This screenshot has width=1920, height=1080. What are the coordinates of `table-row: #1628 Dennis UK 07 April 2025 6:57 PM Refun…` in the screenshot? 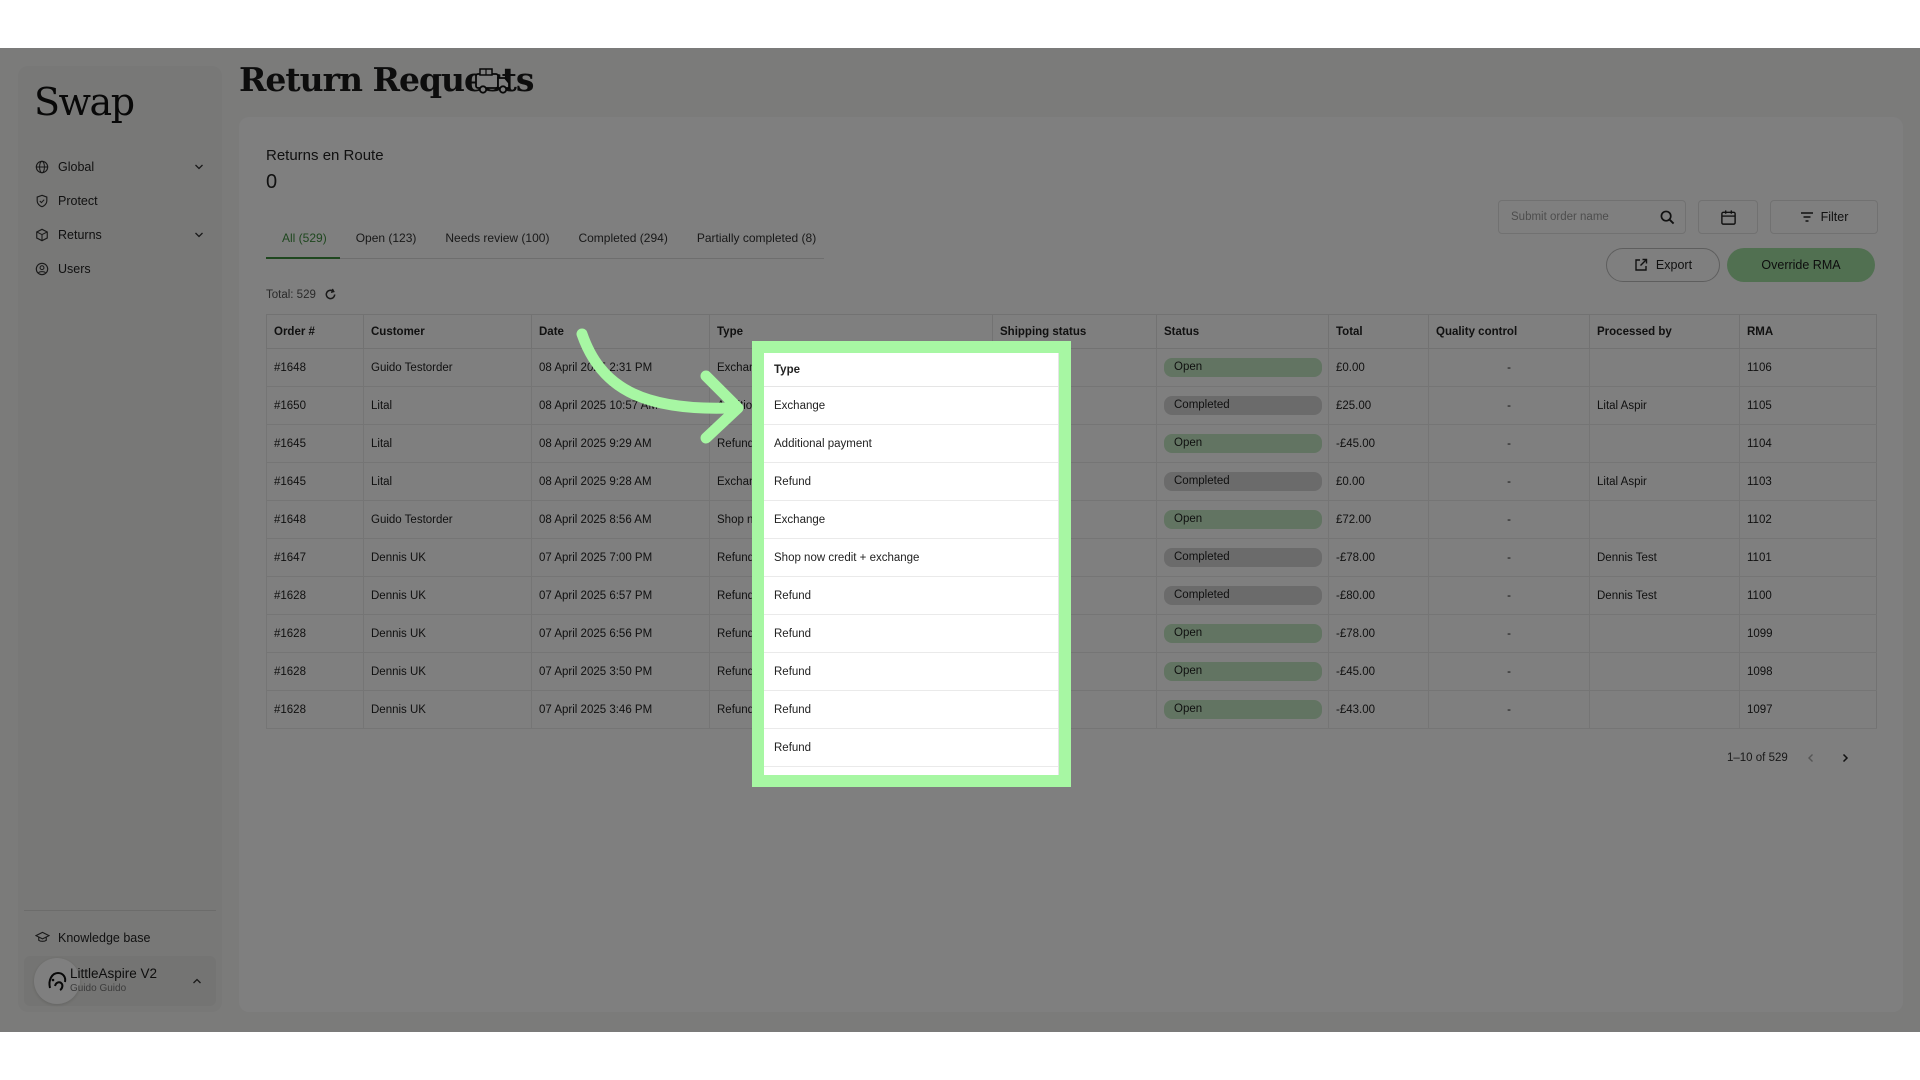 It's located at (1071, 595).